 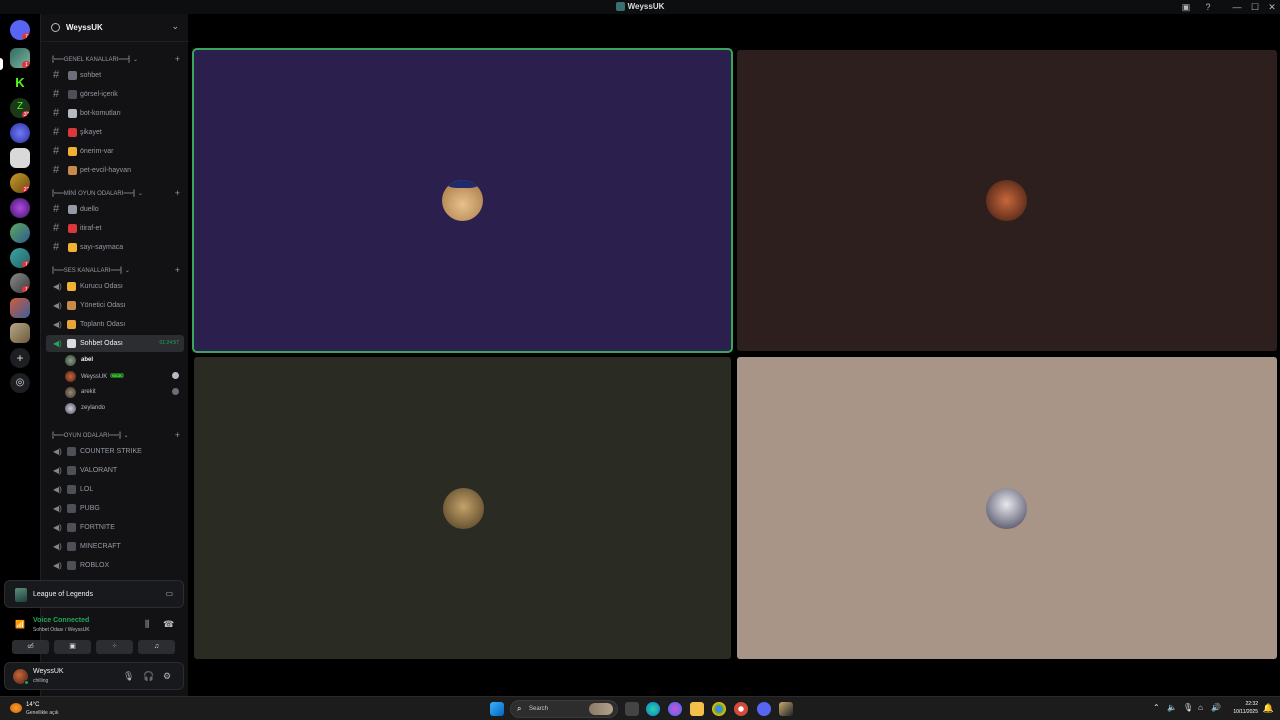 I want to click on category-mini-oyun: ╠══MİNİ OYUN ODALARI══╣ ⌄ +, so click(x=118, y=194).